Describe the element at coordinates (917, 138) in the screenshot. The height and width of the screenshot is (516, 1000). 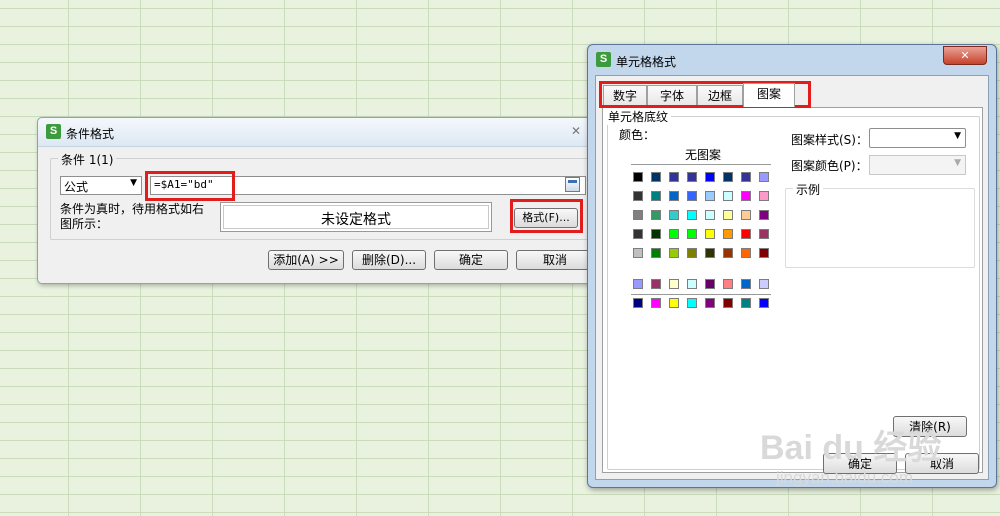
I see `pattern-style-select: ▼` at that location.